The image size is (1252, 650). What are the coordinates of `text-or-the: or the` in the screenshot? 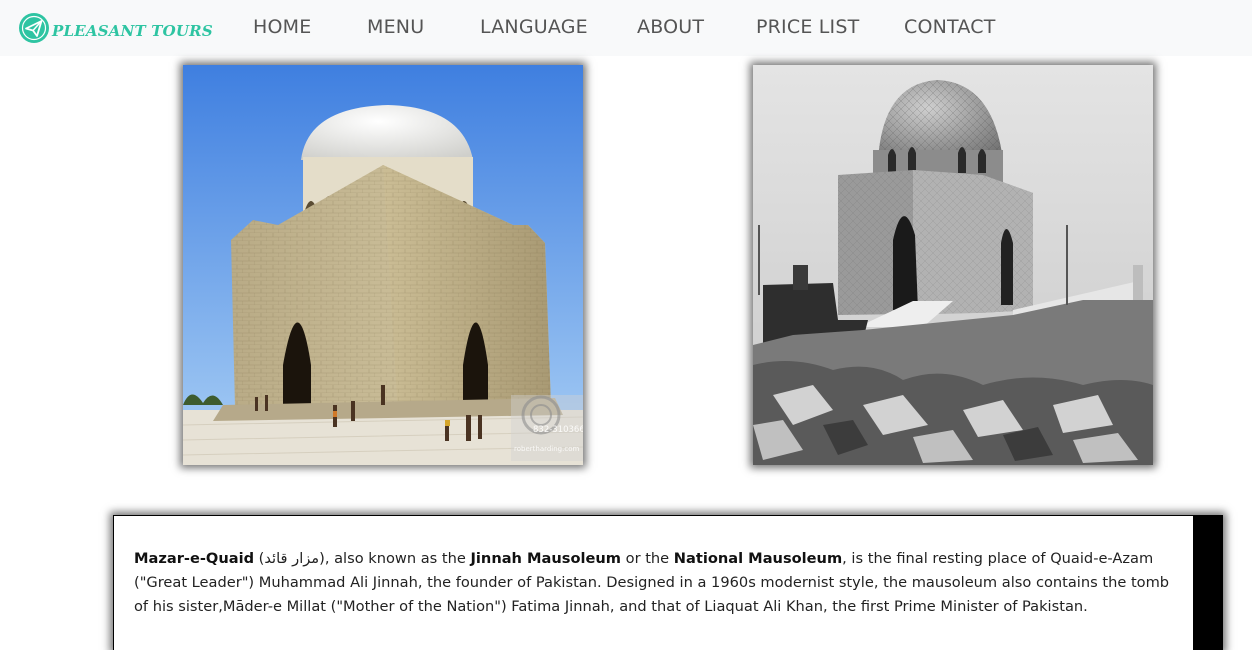 It's located at (647, 558).